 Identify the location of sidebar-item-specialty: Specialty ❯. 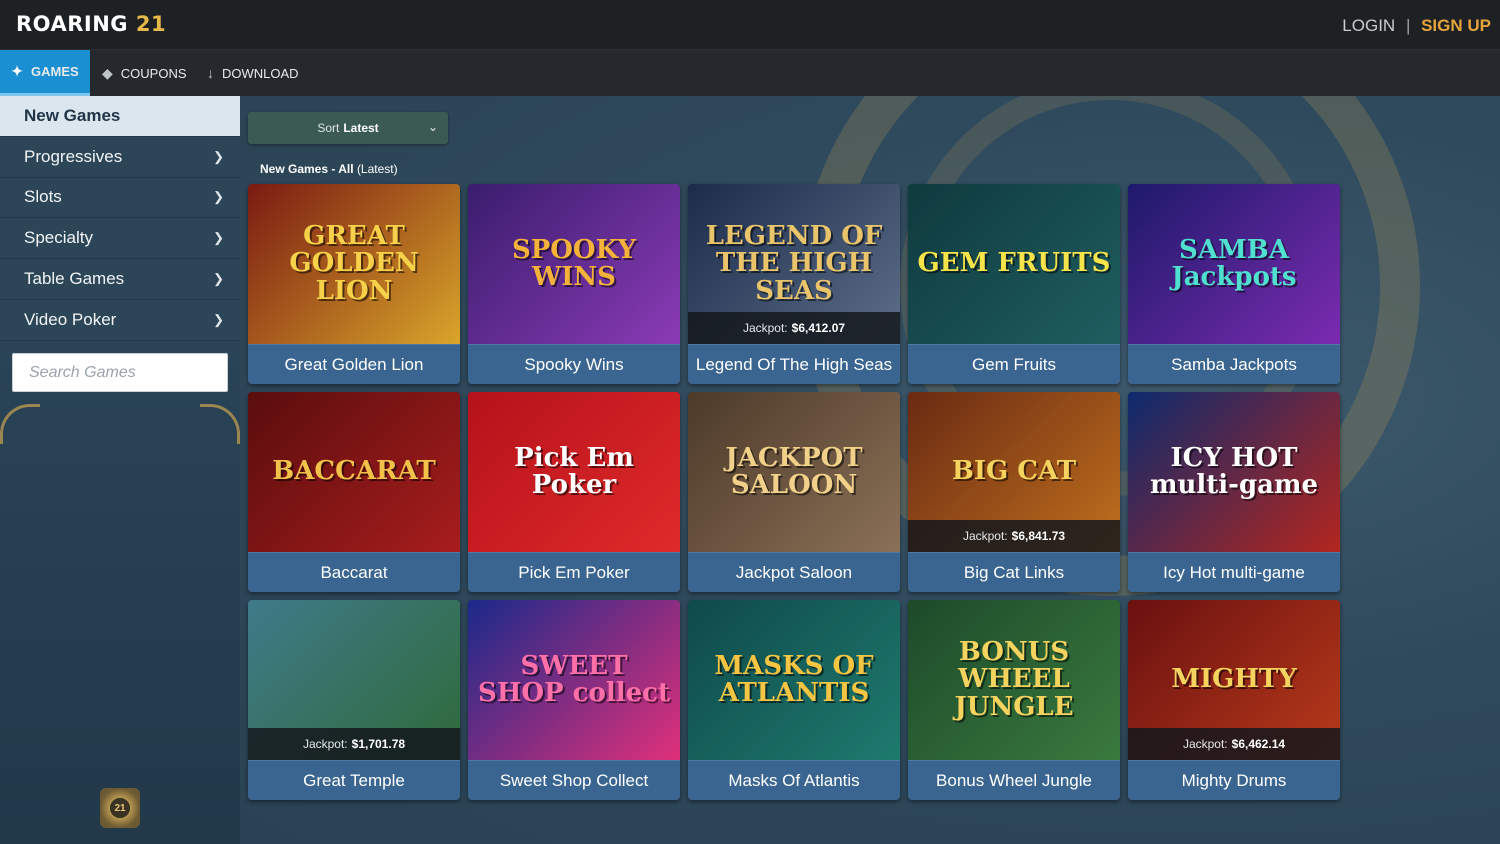
(120, 239).